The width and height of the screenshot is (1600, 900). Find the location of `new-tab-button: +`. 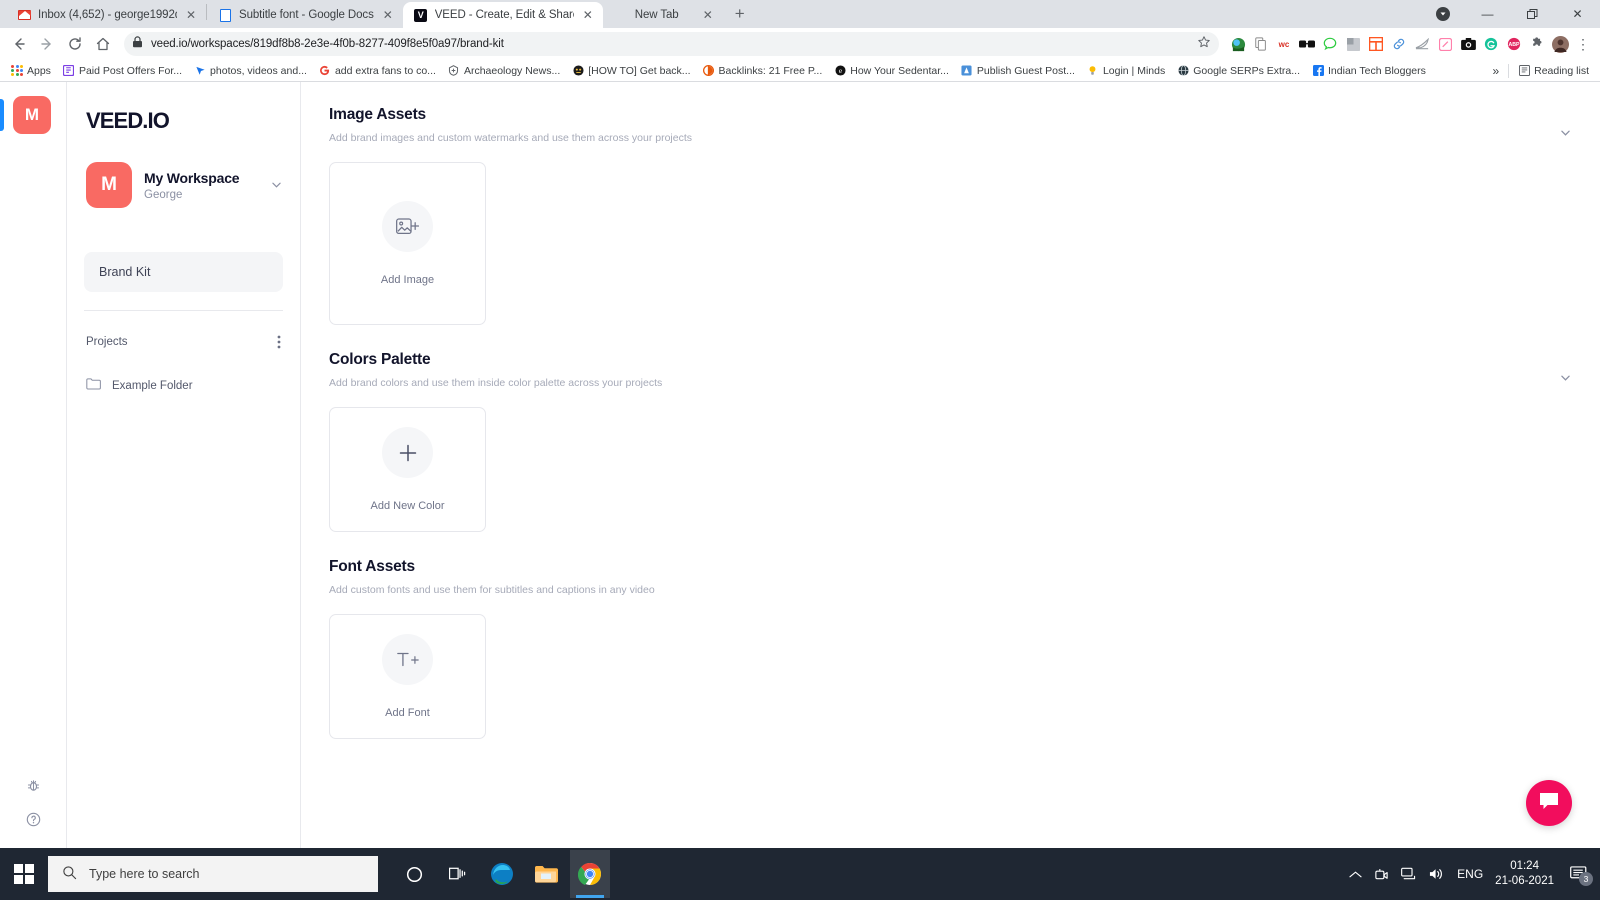

new-tab-button: + is located at coordinates (740, 14).